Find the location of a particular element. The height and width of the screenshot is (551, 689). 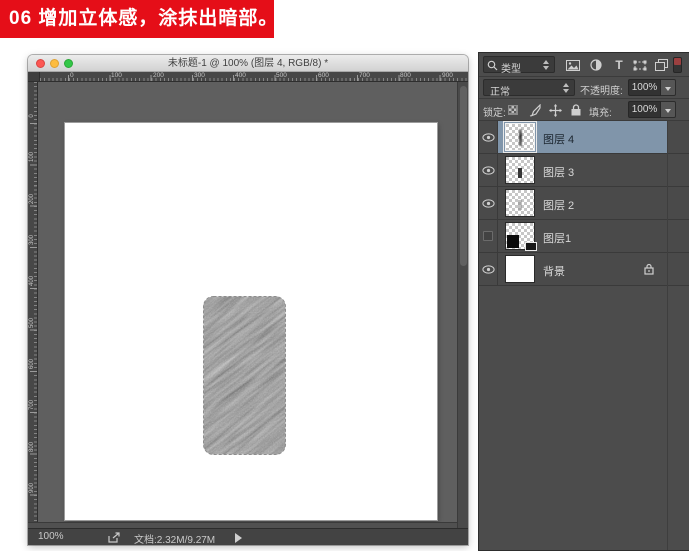

lock-all-button is located at coordinates (576, 110).